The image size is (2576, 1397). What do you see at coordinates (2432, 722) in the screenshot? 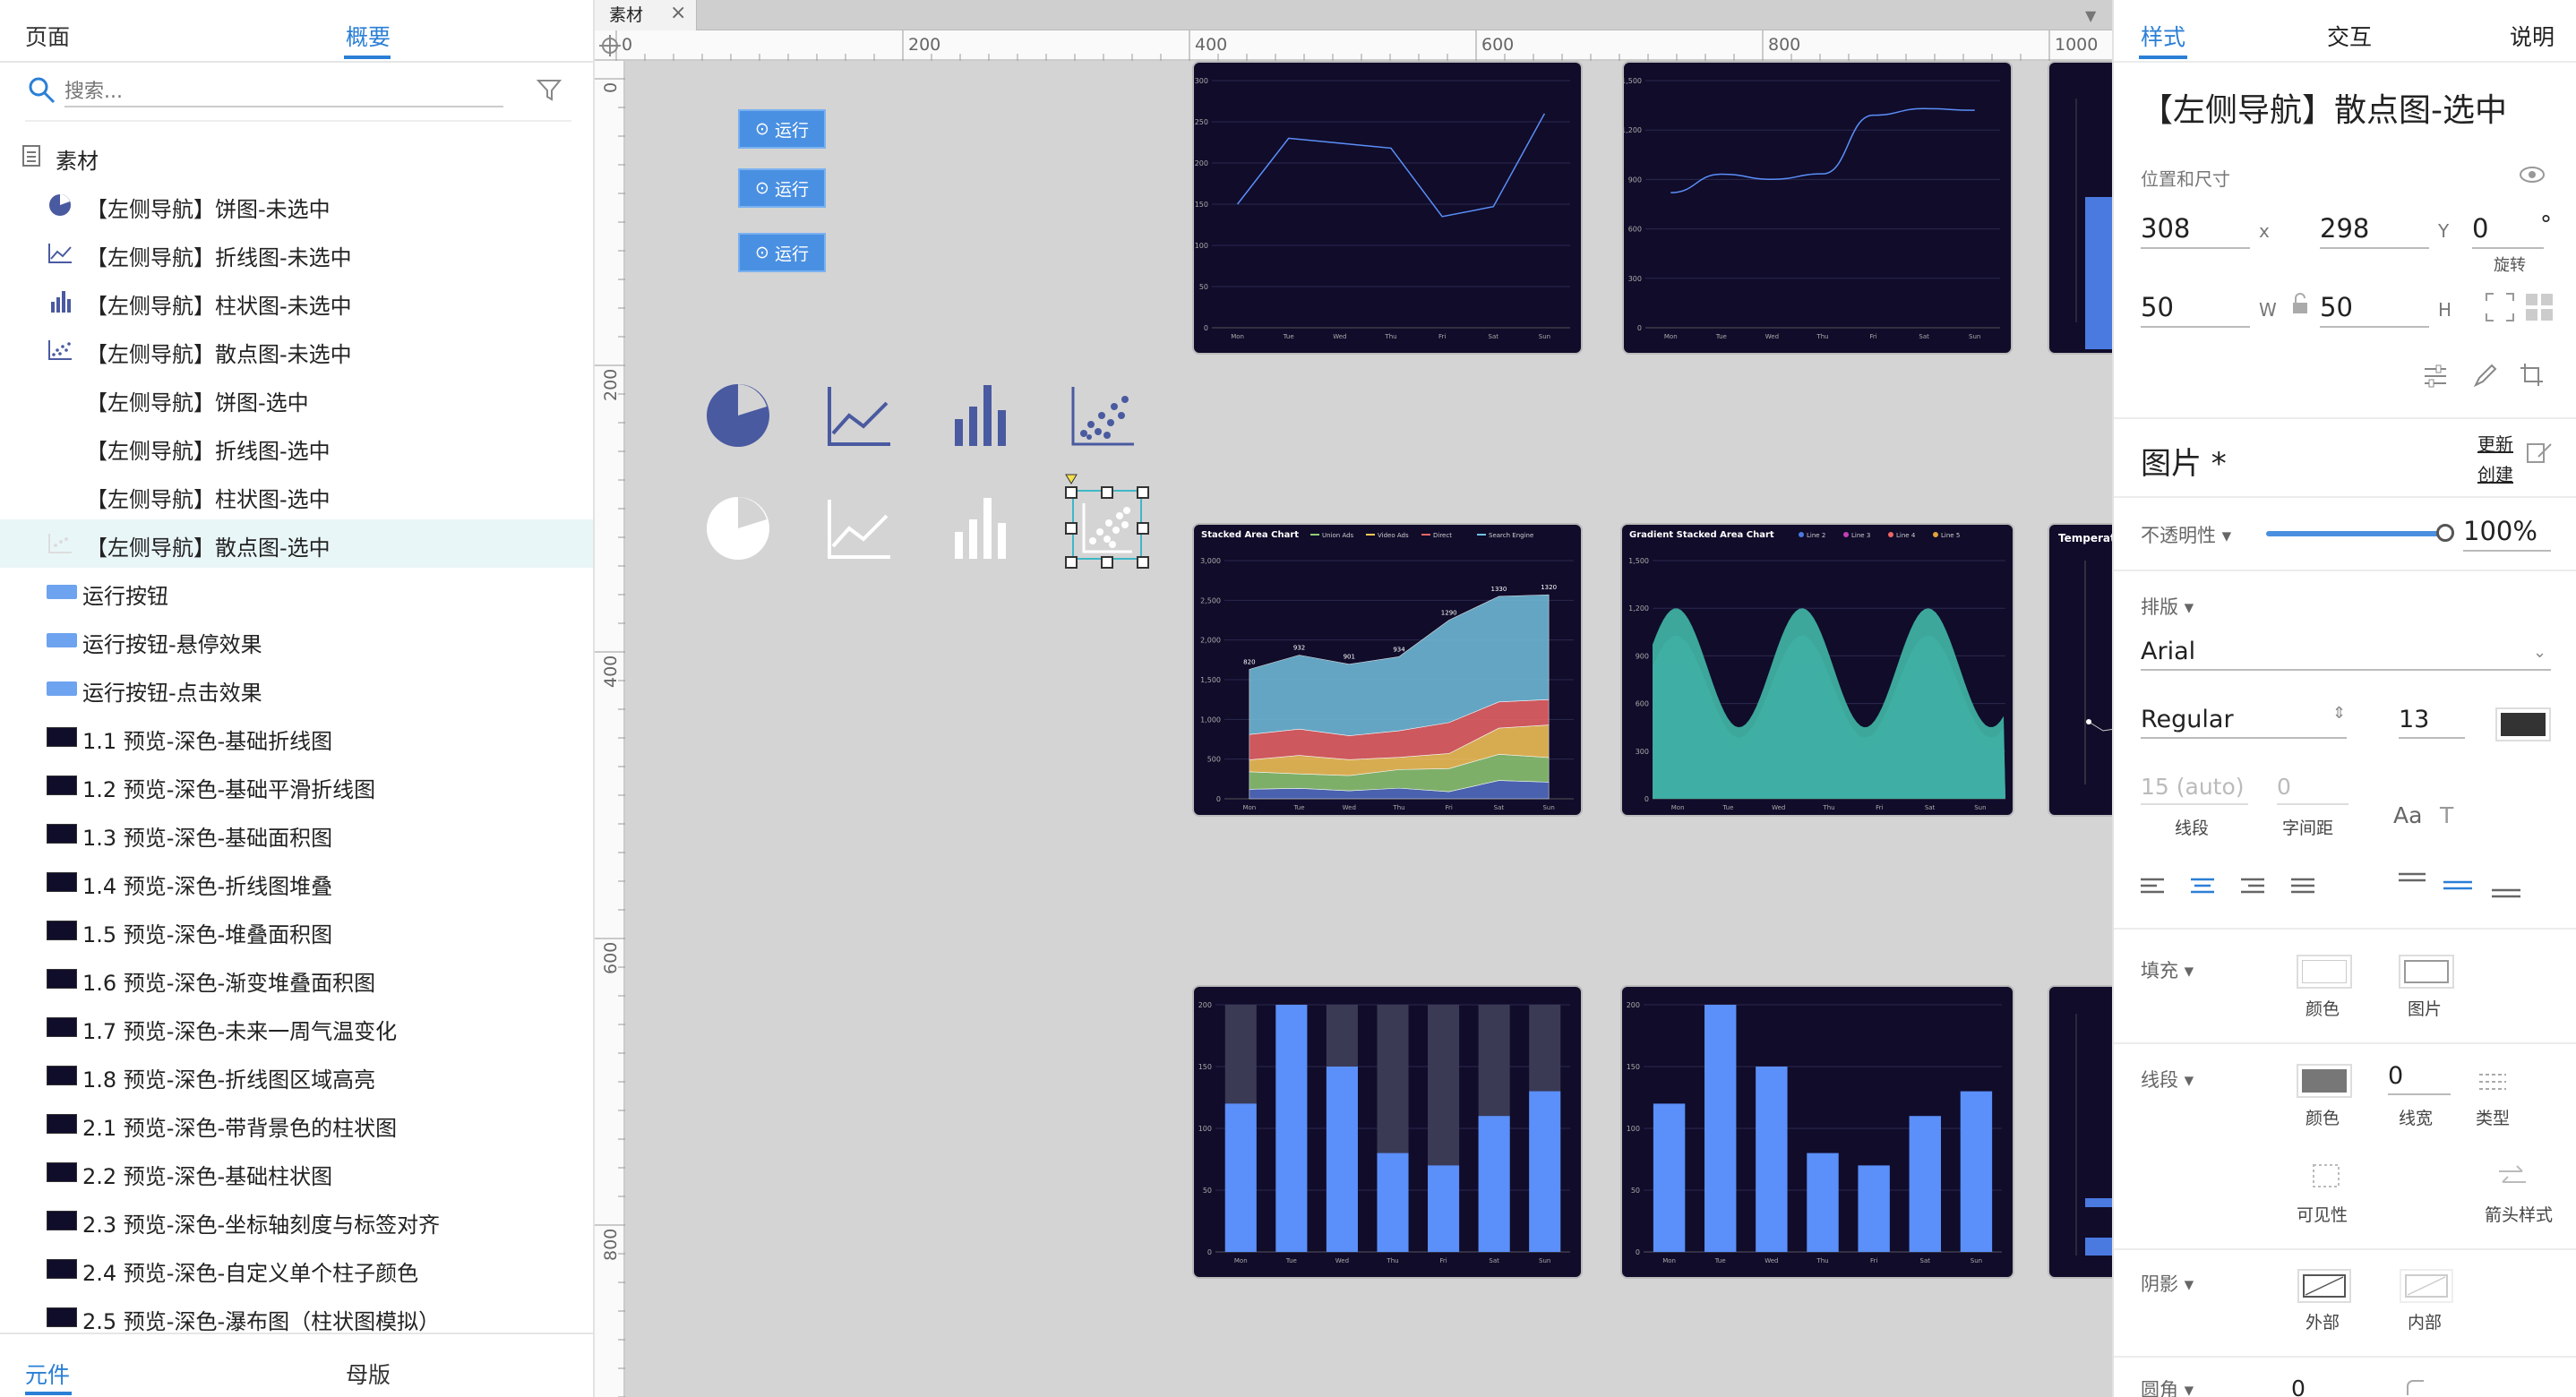
I see `font-size-input: 13` at bounding box center [2432, 722].